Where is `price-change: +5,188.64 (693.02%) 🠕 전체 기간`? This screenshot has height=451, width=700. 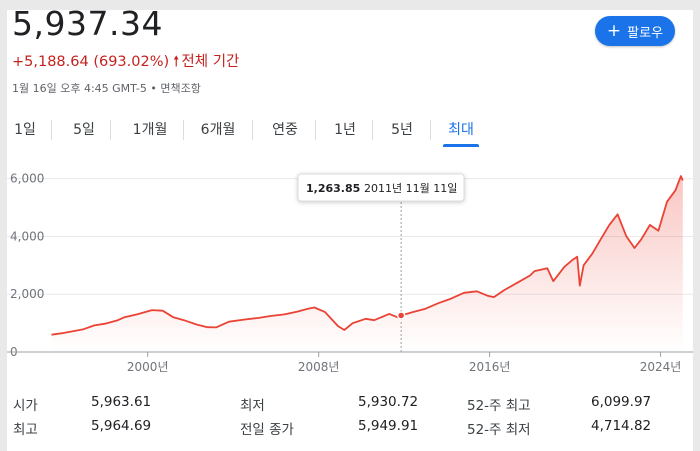 price-change: +5,188.64 (693.02%) 🠕 전체 기간 is located at coordinates (125, 63).